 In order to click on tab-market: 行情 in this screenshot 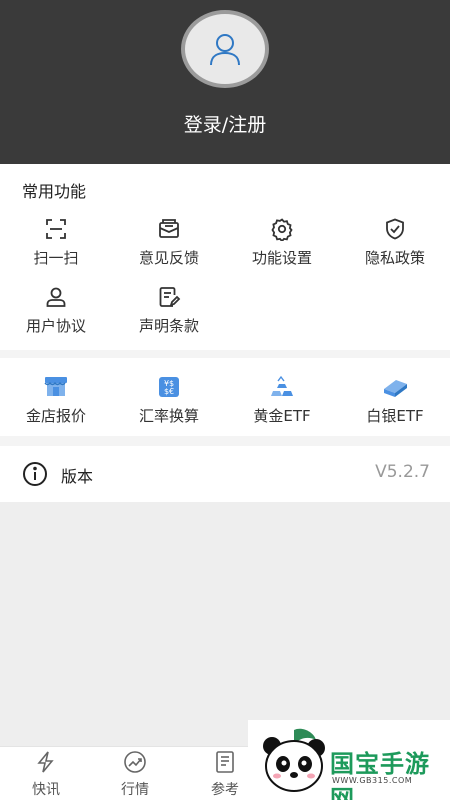, I will do `click(135, 775)`.